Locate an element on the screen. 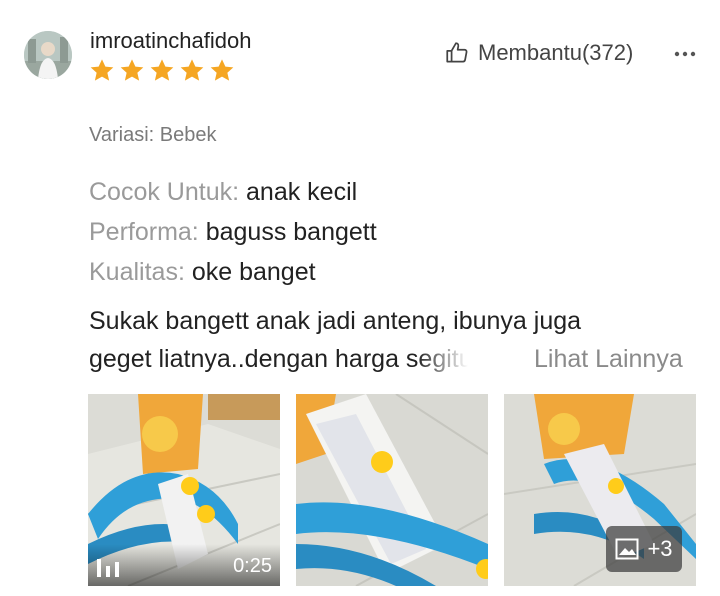 The height and width of the screenshot is (596, 720). video-duration: 0:25 is located at coordinates (252, 566).